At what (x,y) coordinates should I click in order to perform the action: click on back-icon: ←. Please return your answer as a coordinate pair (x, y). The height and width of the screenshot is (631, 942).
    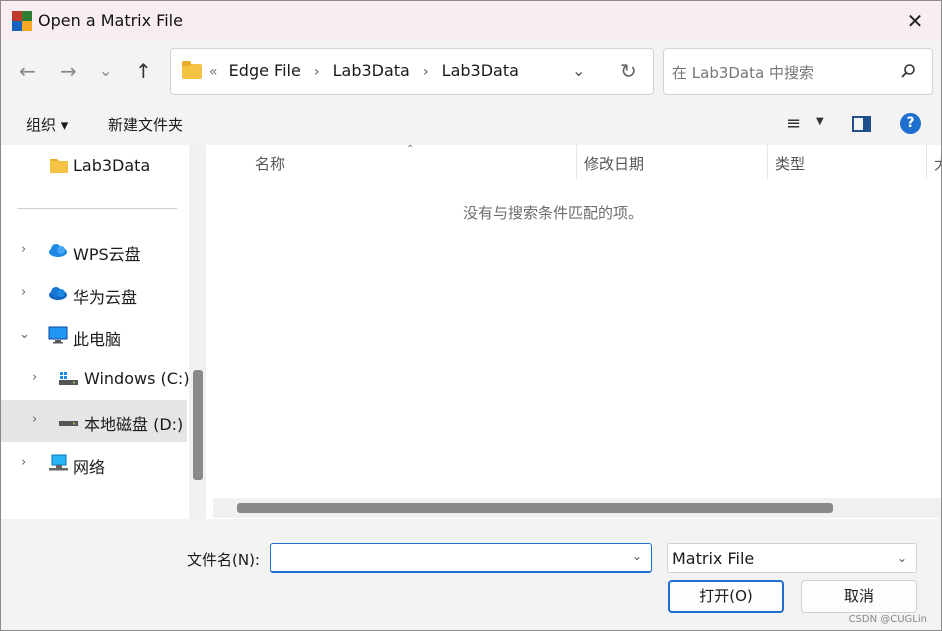
    Looking at the image, I should click on (27, 71).